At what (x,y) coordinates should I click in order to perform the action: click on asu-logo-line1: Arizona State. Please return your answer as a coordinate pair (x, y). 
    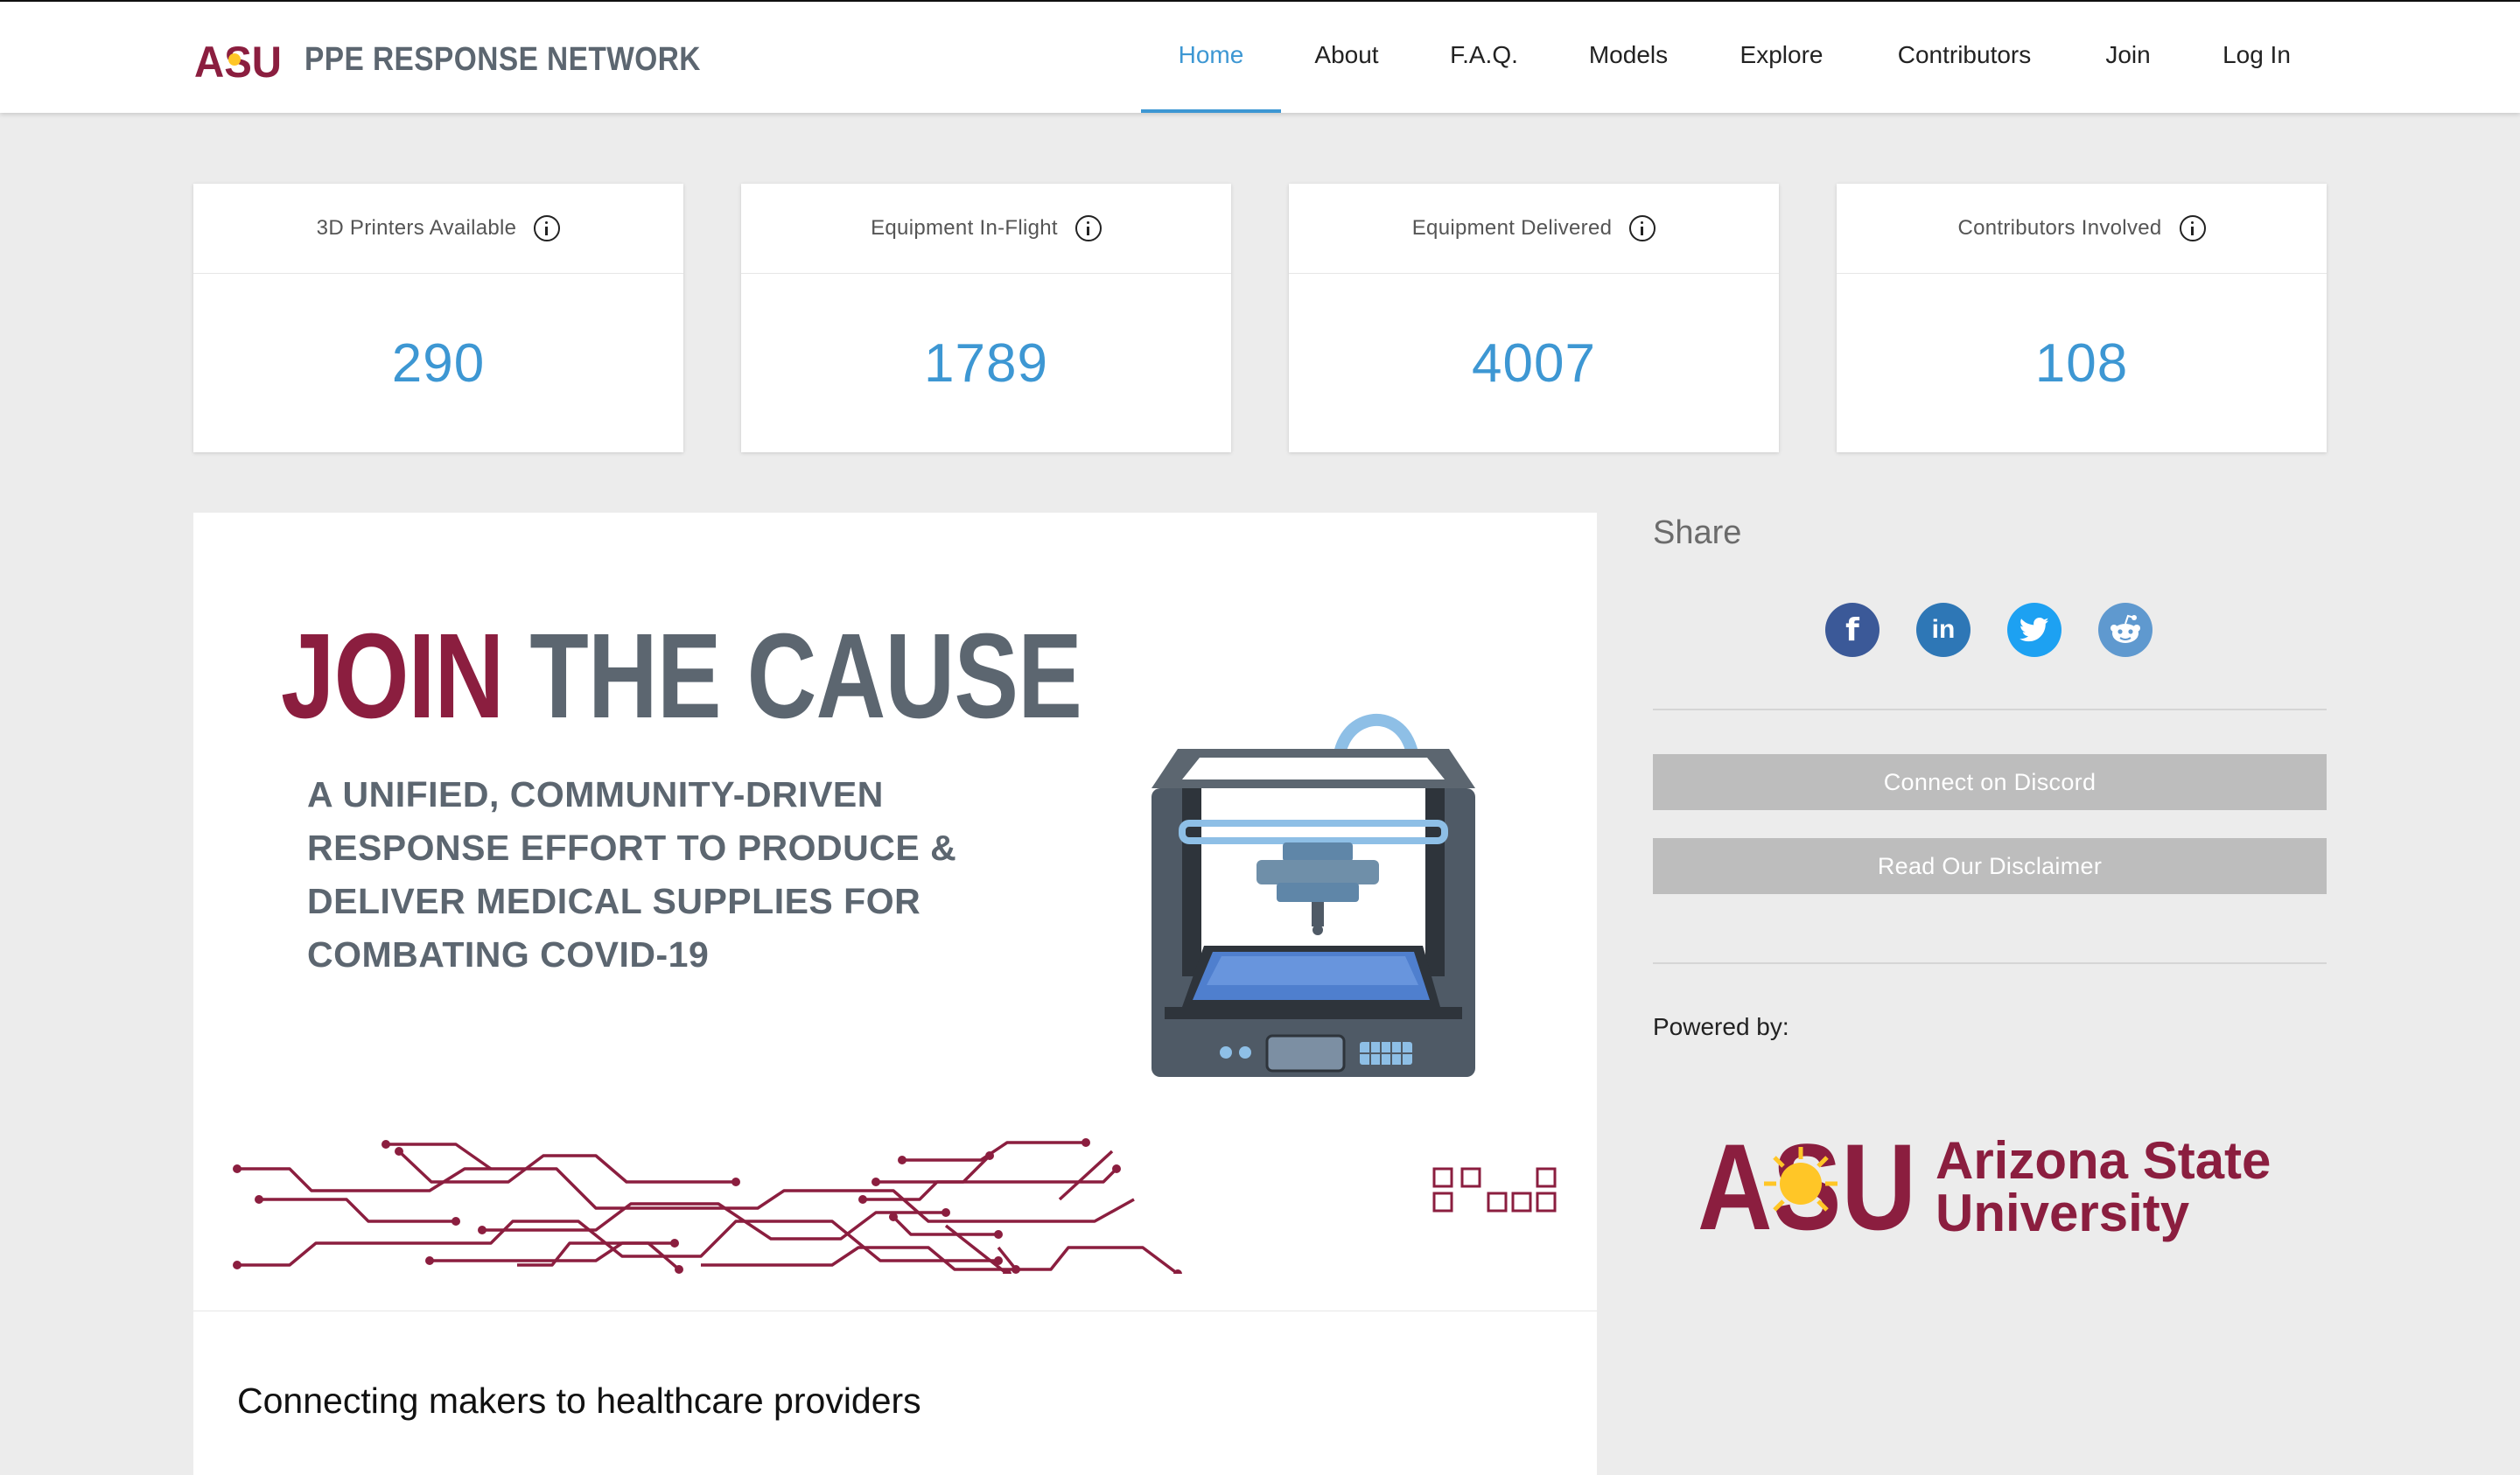
    Looking at the image, I should click on (2103, 1160).